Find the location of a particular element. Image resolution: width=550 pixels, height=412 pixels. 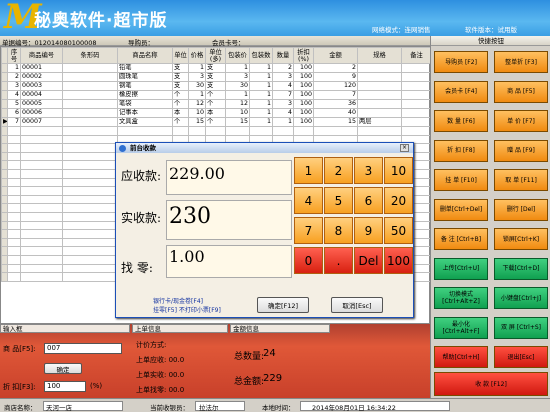

quick-button: 锁屏[Ctrl+K] is located at coordinates (521, 239).